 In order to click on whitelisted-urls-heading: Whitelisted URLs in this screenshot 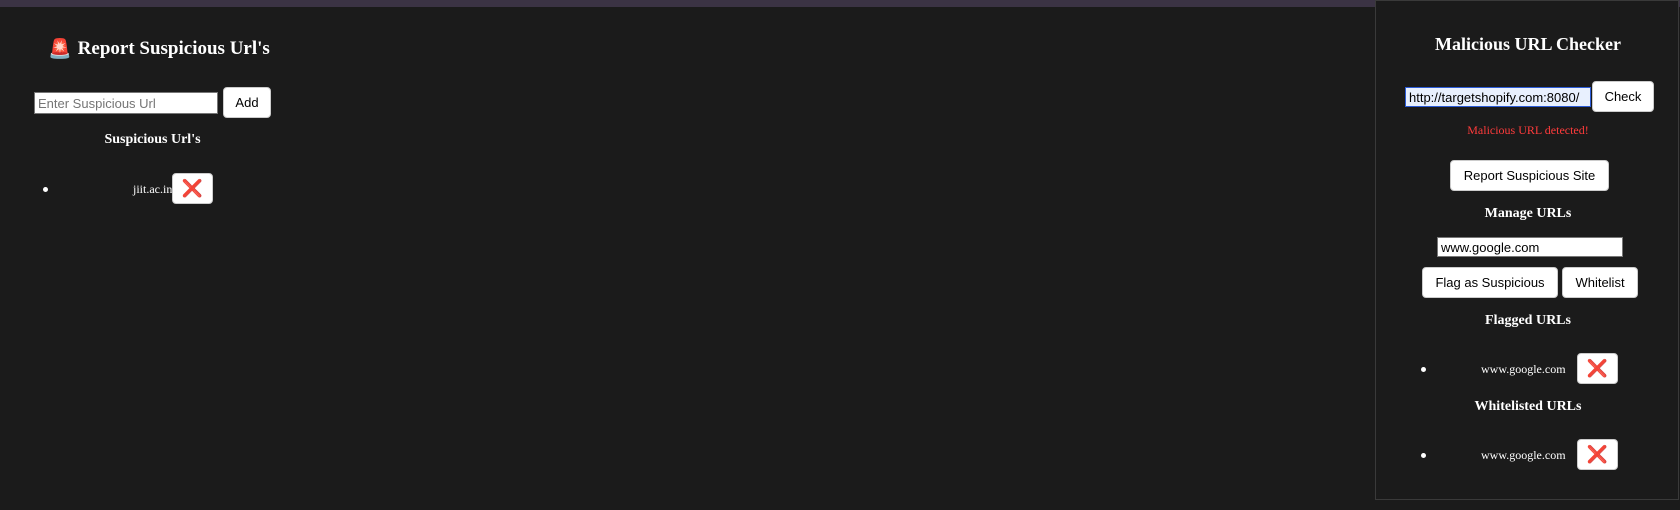, I will do `click(1528, 406)`.